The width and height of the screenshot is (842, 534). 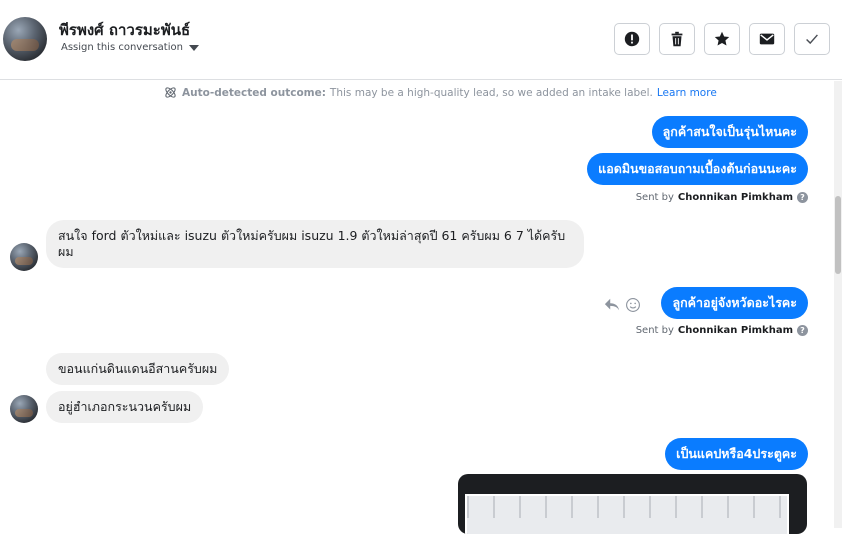 I want to click on reply-icon, so click(x=612, y=307).